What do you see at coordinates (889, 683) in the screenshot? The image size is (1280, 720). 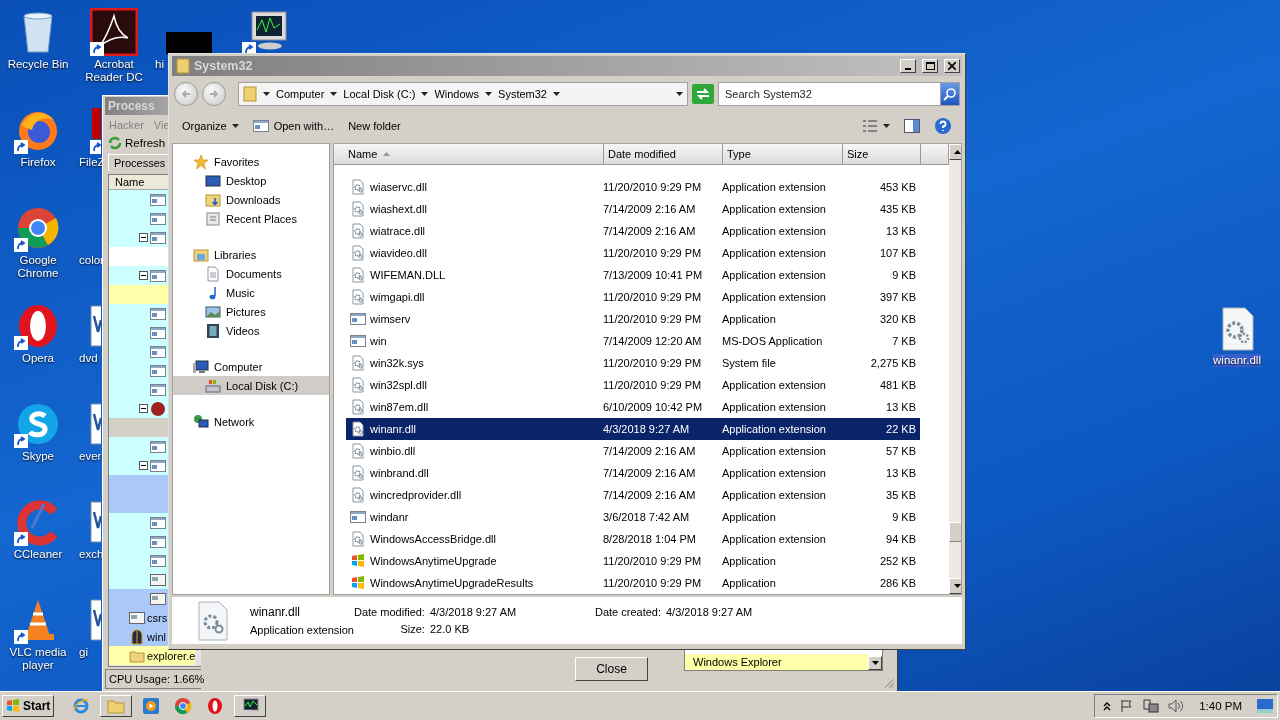 I see `resize-grip-icon` at bounding box center [889, 683].